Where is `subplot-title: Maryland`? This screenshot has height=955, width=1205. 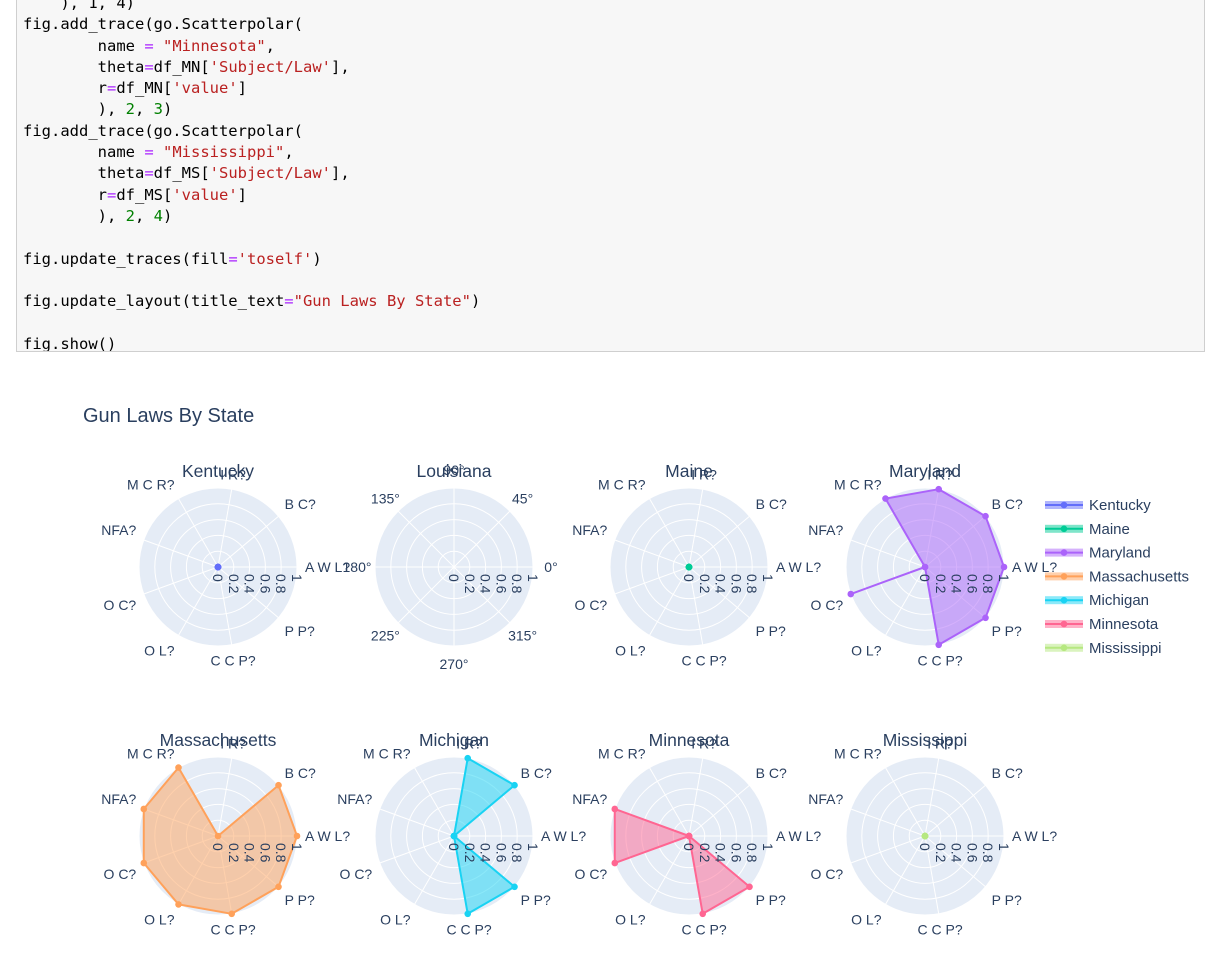
subplot-title: Maryland is located at coordinates (925, 471).